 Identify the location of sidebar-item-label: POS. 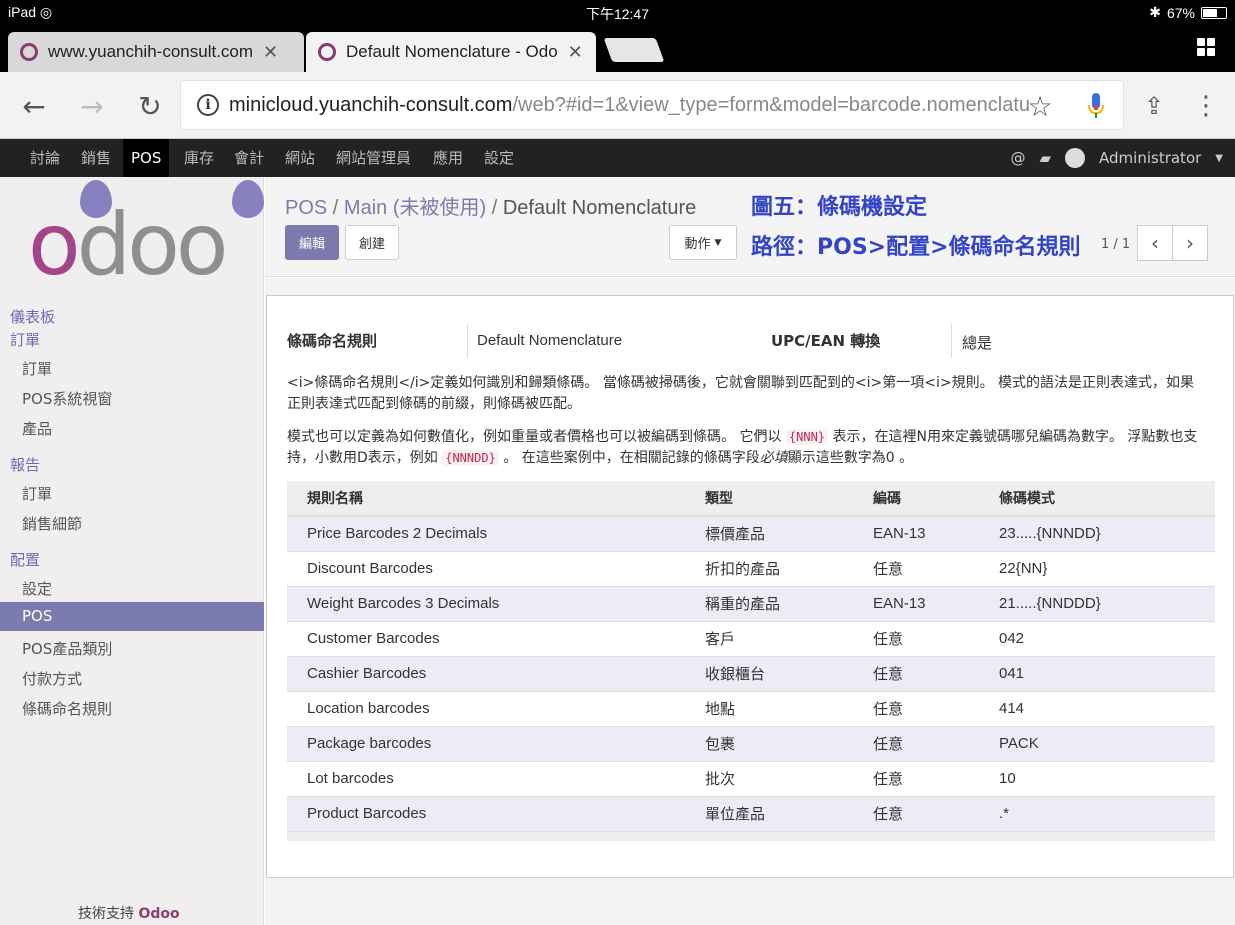
(37, 616).